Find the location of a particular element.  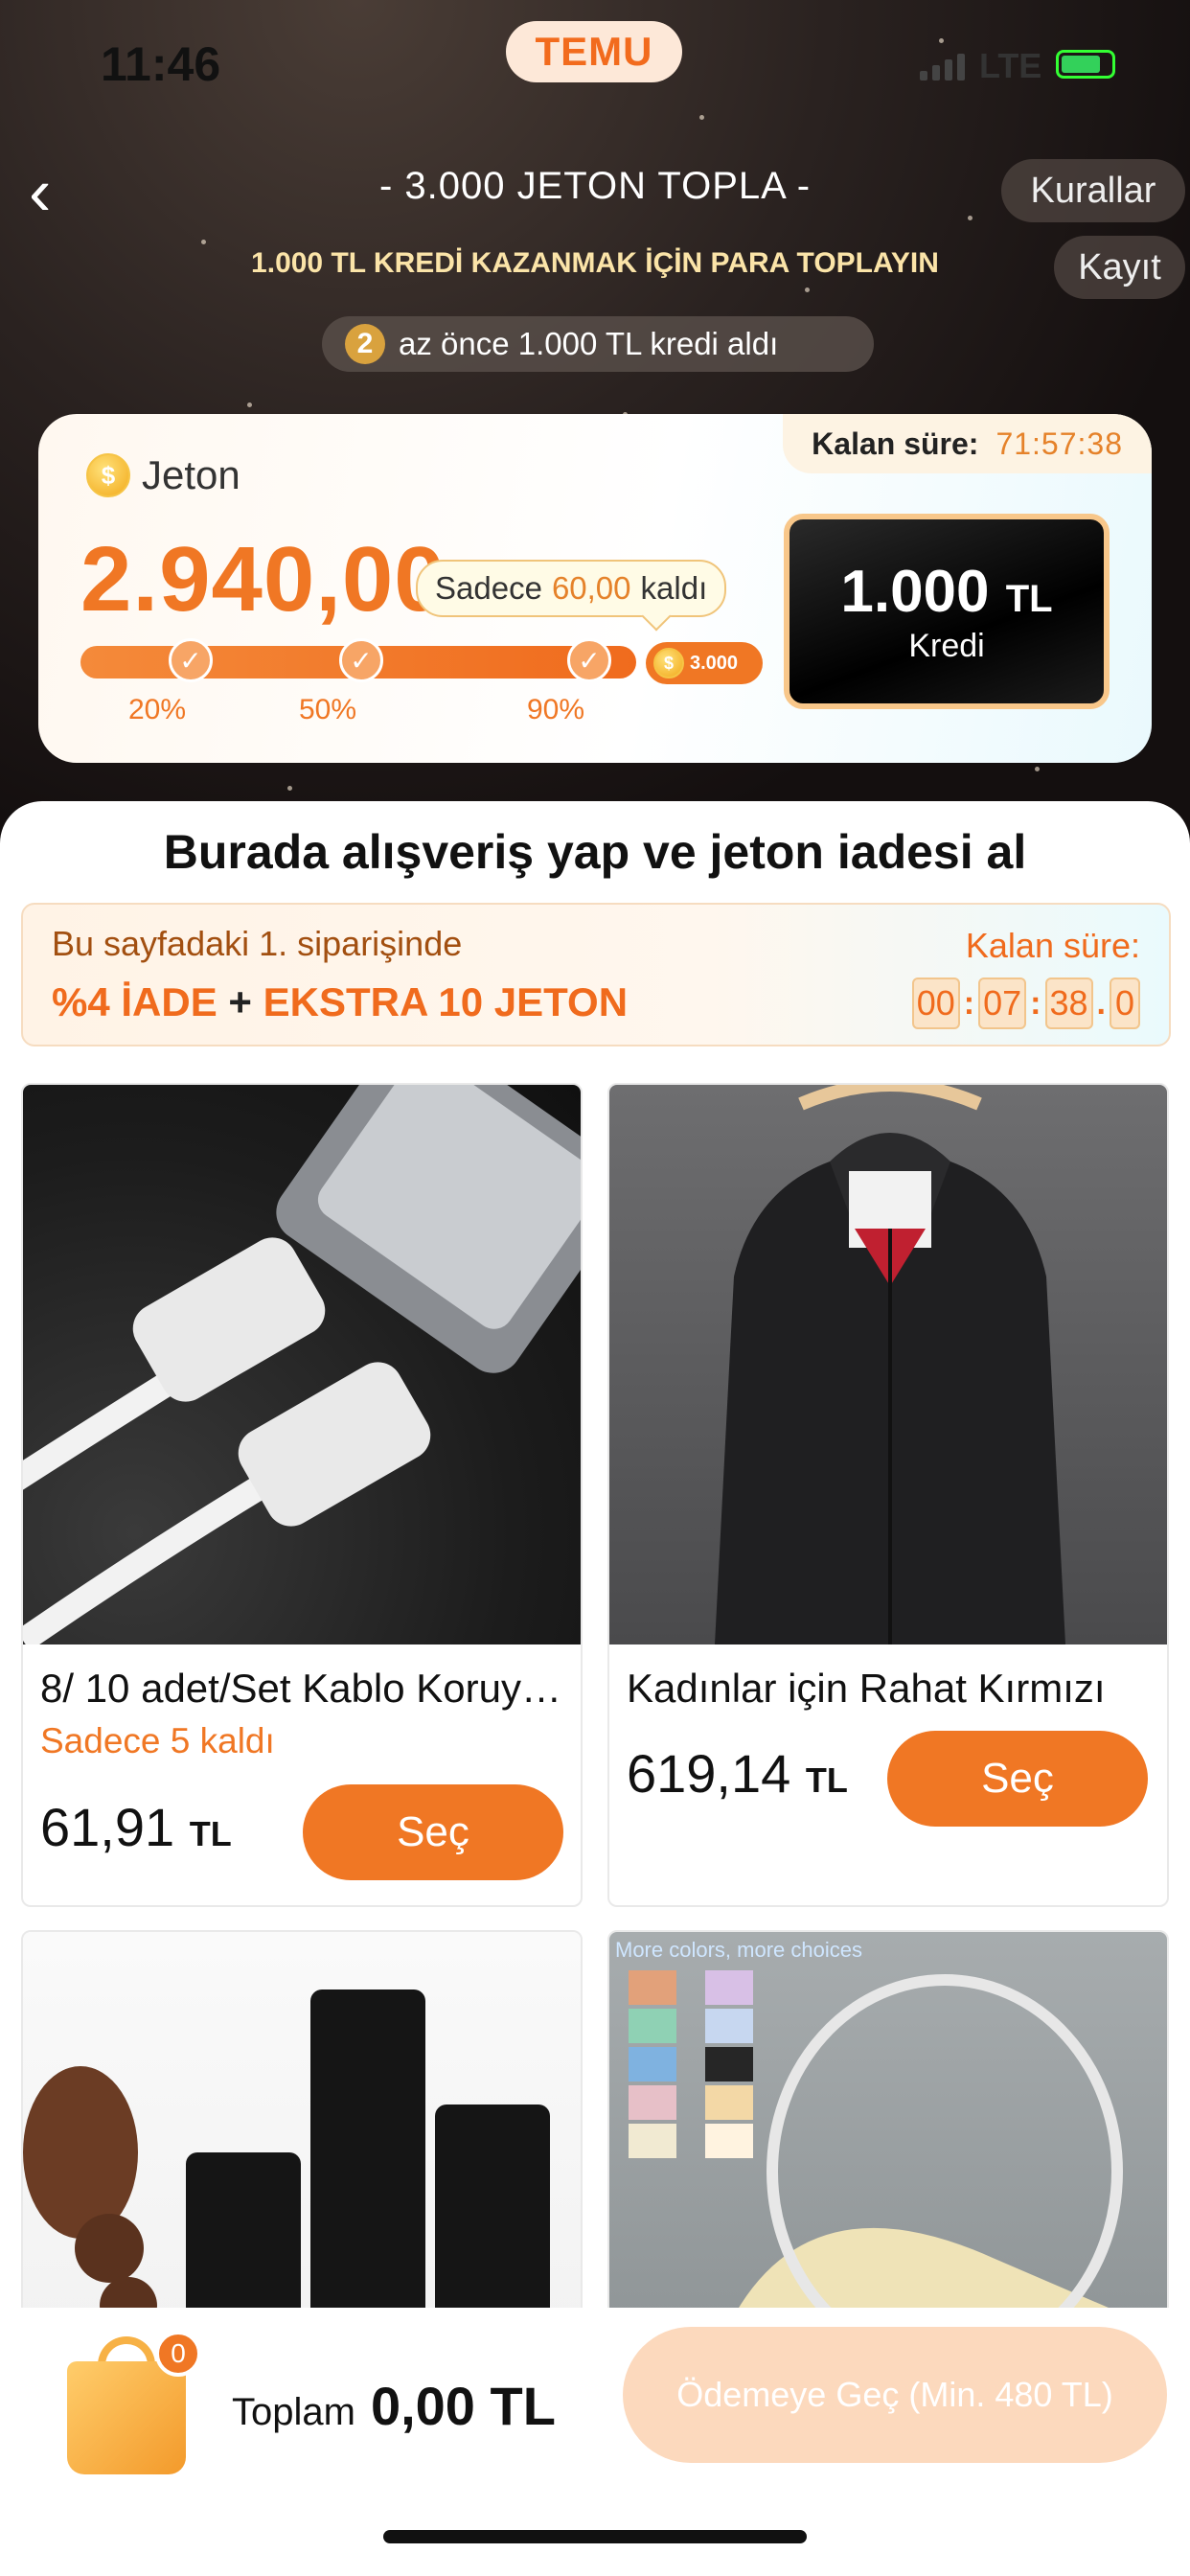

rules-button: Kurallar is located at coordinates (1093, 190).